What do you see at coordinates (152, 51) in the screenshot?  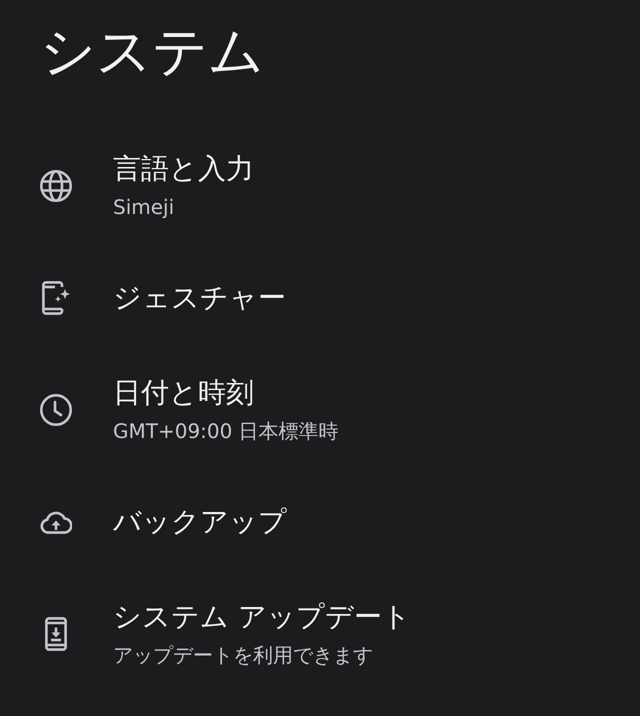 I see `page-title: システム` at bounding box center [152, 51].